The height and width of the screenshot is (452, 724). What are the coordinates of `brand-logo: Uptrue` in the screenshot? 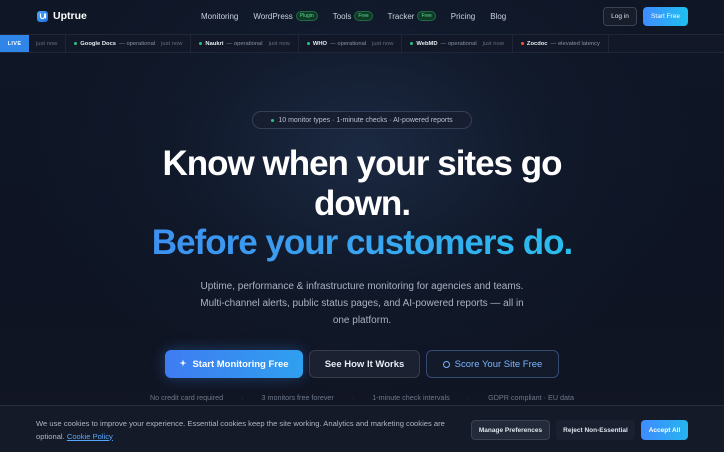 It's located at (62, 16).